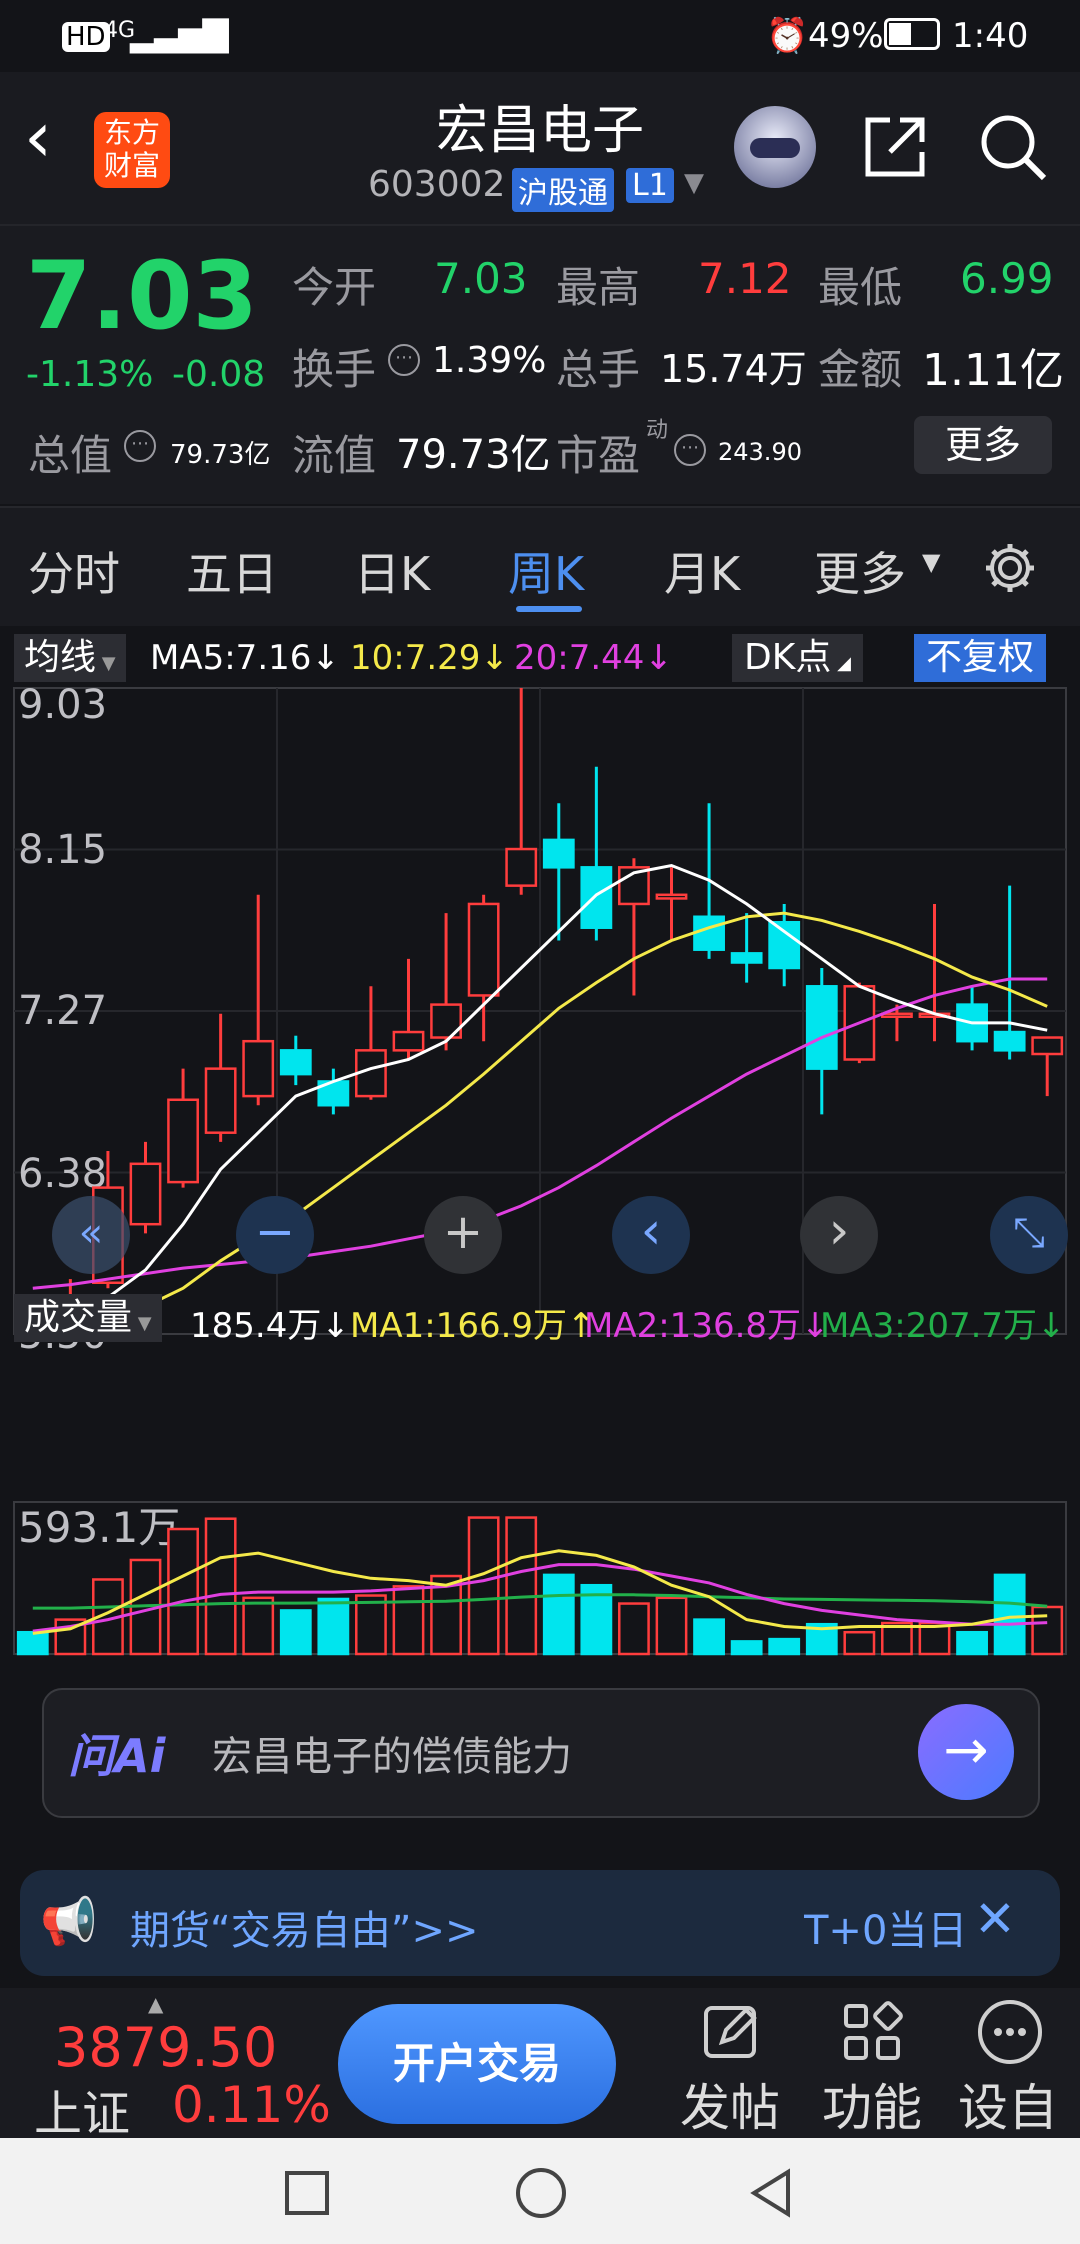  What do you see at coordinates (1007, 278) in the screenshot?
I see `low-value: 6.99` at bounding box center [1007, 278].